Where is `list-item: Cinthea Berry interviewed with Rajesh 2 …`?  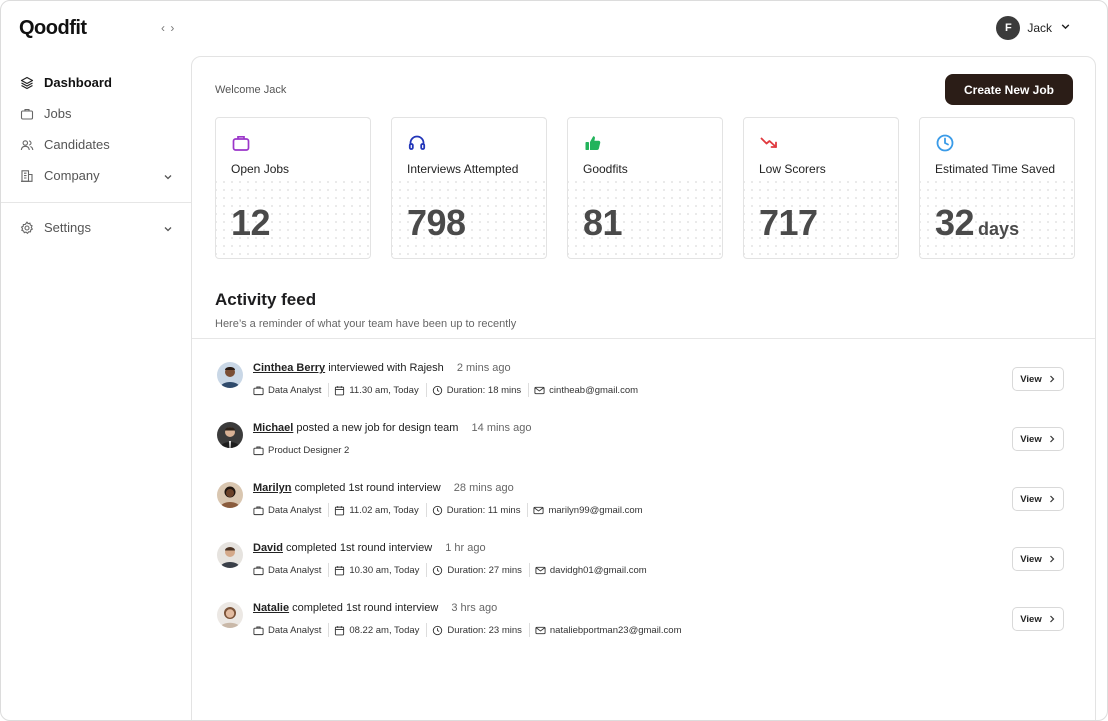 list-item: Cinthea Berry interviewed with Rajesh 2 … is located at coordinates (643, 389).